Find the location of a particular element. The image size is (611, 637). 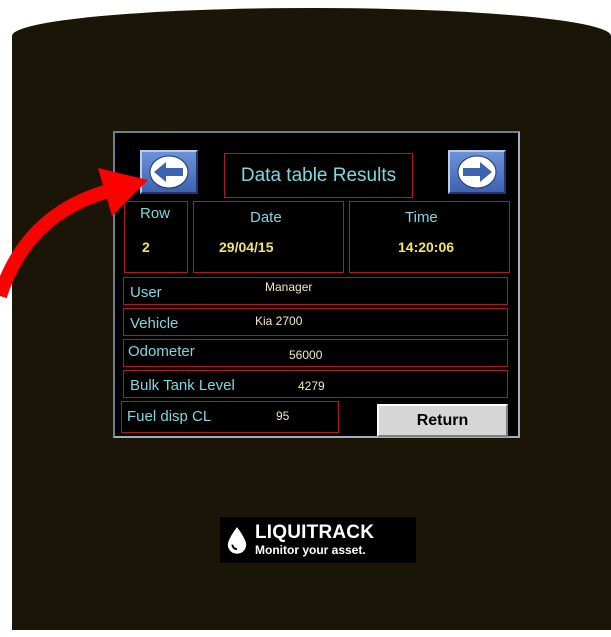

date-box: Date 29/04/15 is located at coordinates (268, 237).